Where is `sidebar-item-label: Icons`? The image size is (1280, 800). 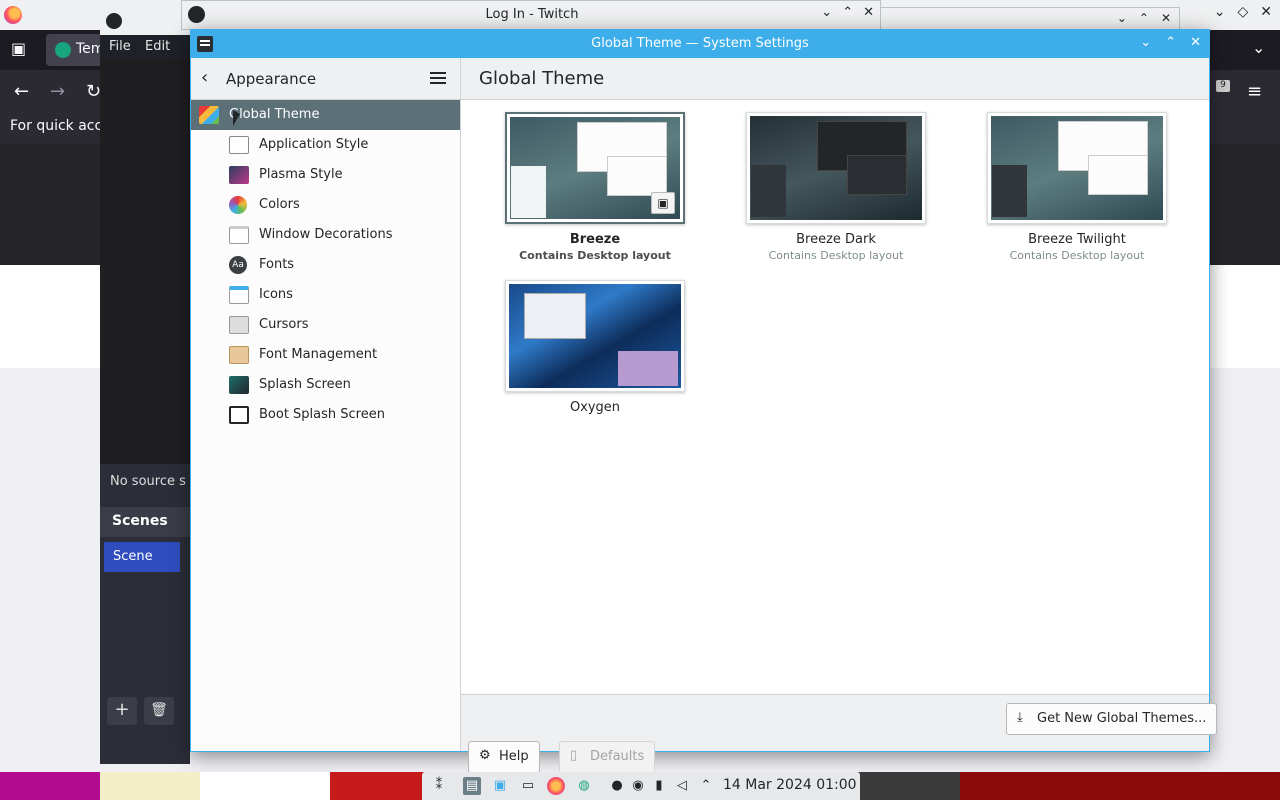
sidebar-item-label: Icons is located at coordinates (276, 294).